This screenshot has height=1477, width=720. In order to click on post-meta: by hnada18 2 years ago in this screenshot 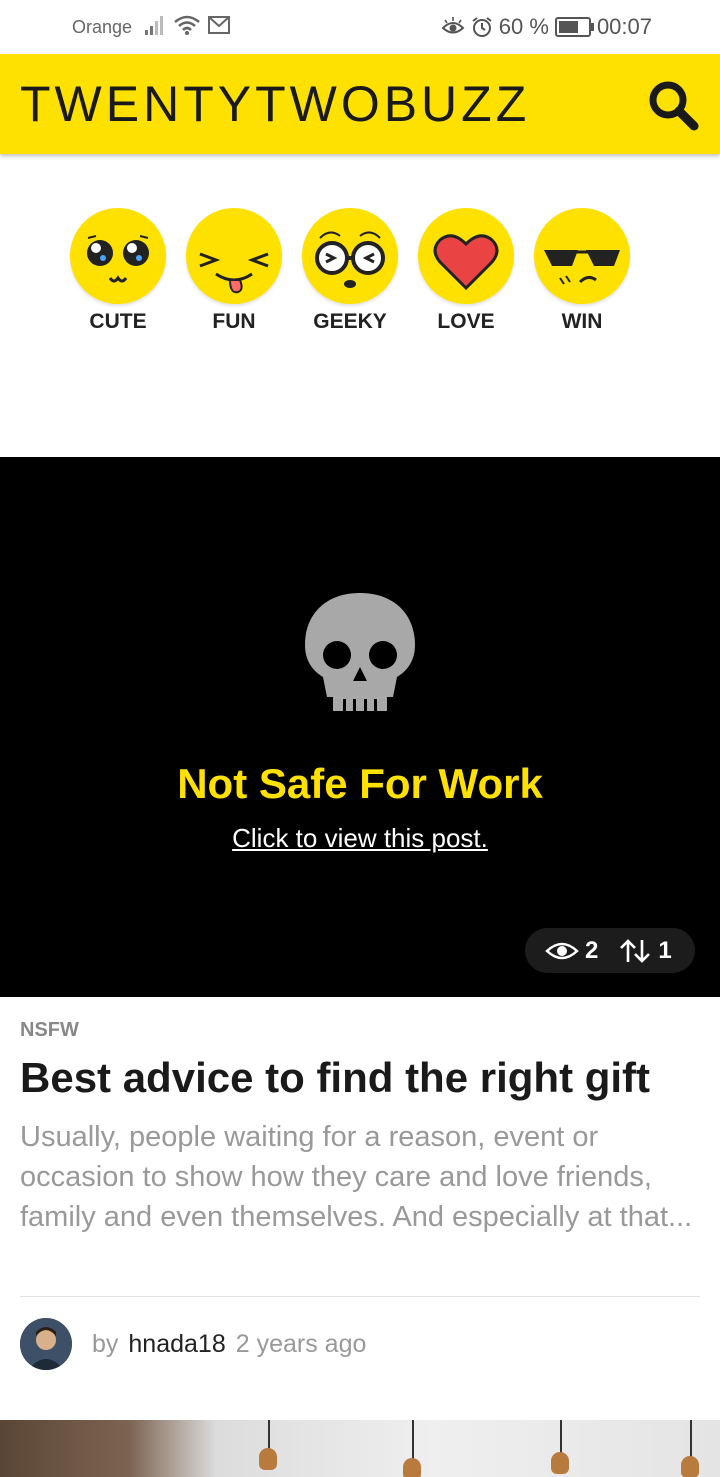, I will do `click(193, 1344)`.